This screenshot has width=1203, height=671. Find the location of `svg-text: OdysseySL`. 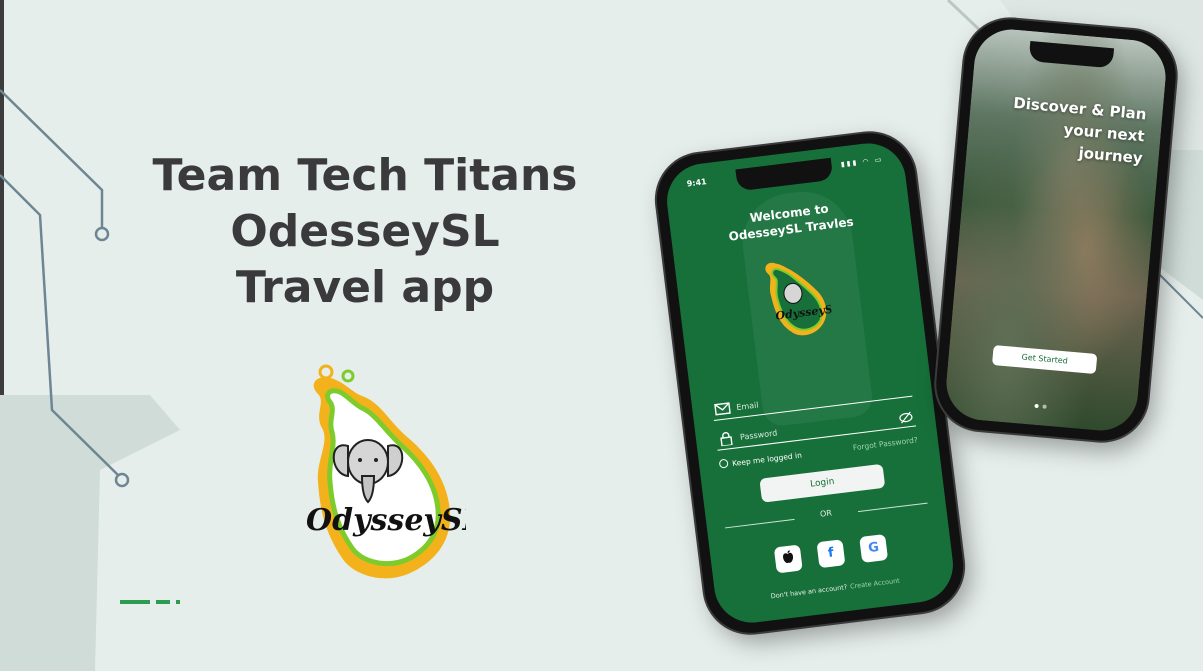

svg-text: OdysseySL is located at coordinates (386, 520).